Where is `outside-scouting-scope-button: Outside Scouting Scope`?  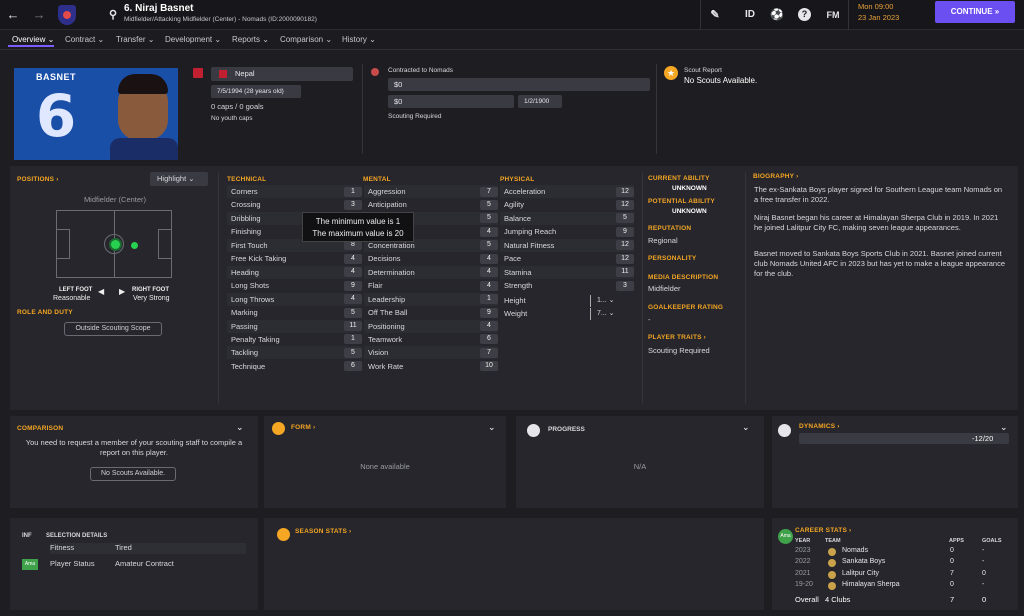 outside-scouting-scope-button: Outside Scouting Scope is located at coordinates (113, 329).